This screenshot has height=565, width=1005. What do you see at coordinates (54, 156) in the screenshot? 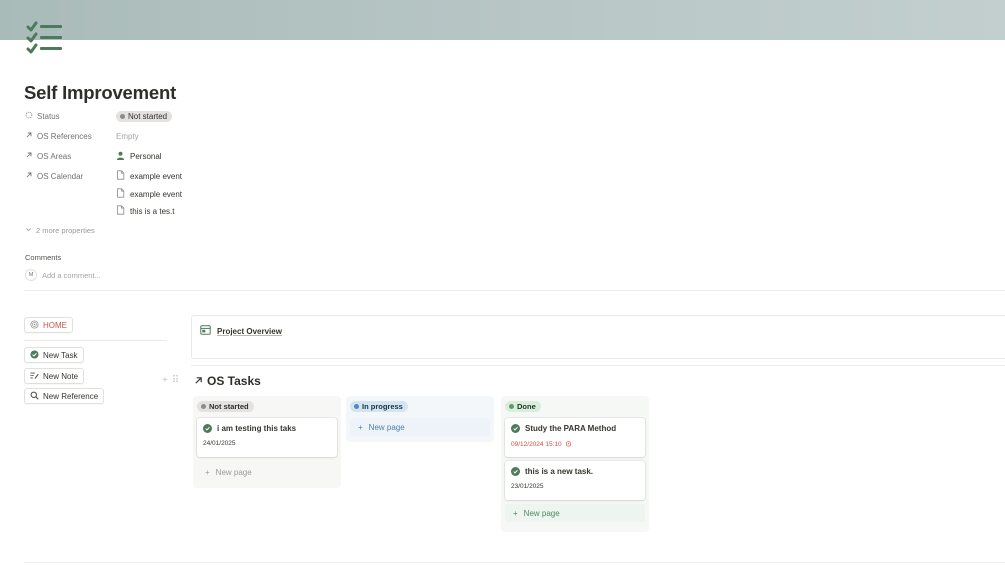
I see `property-label: OS Areas` at bounding box center [54, 156].